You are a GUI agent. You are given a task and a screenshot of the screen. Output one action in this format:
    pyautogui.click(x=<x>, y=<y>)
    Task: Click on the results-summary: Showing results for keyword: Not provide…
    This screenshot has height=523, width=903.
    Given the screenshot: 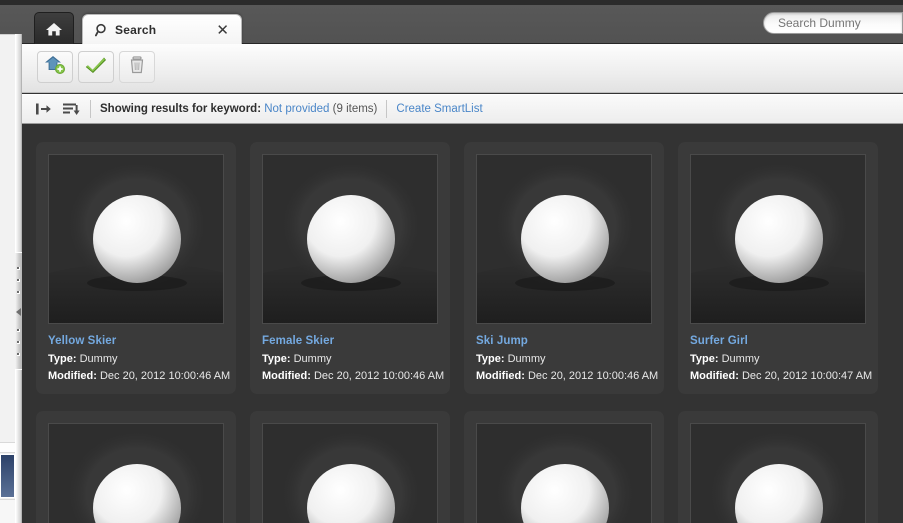 What is the action you would take?
    pyautogui.click(x=238, y=109)
    